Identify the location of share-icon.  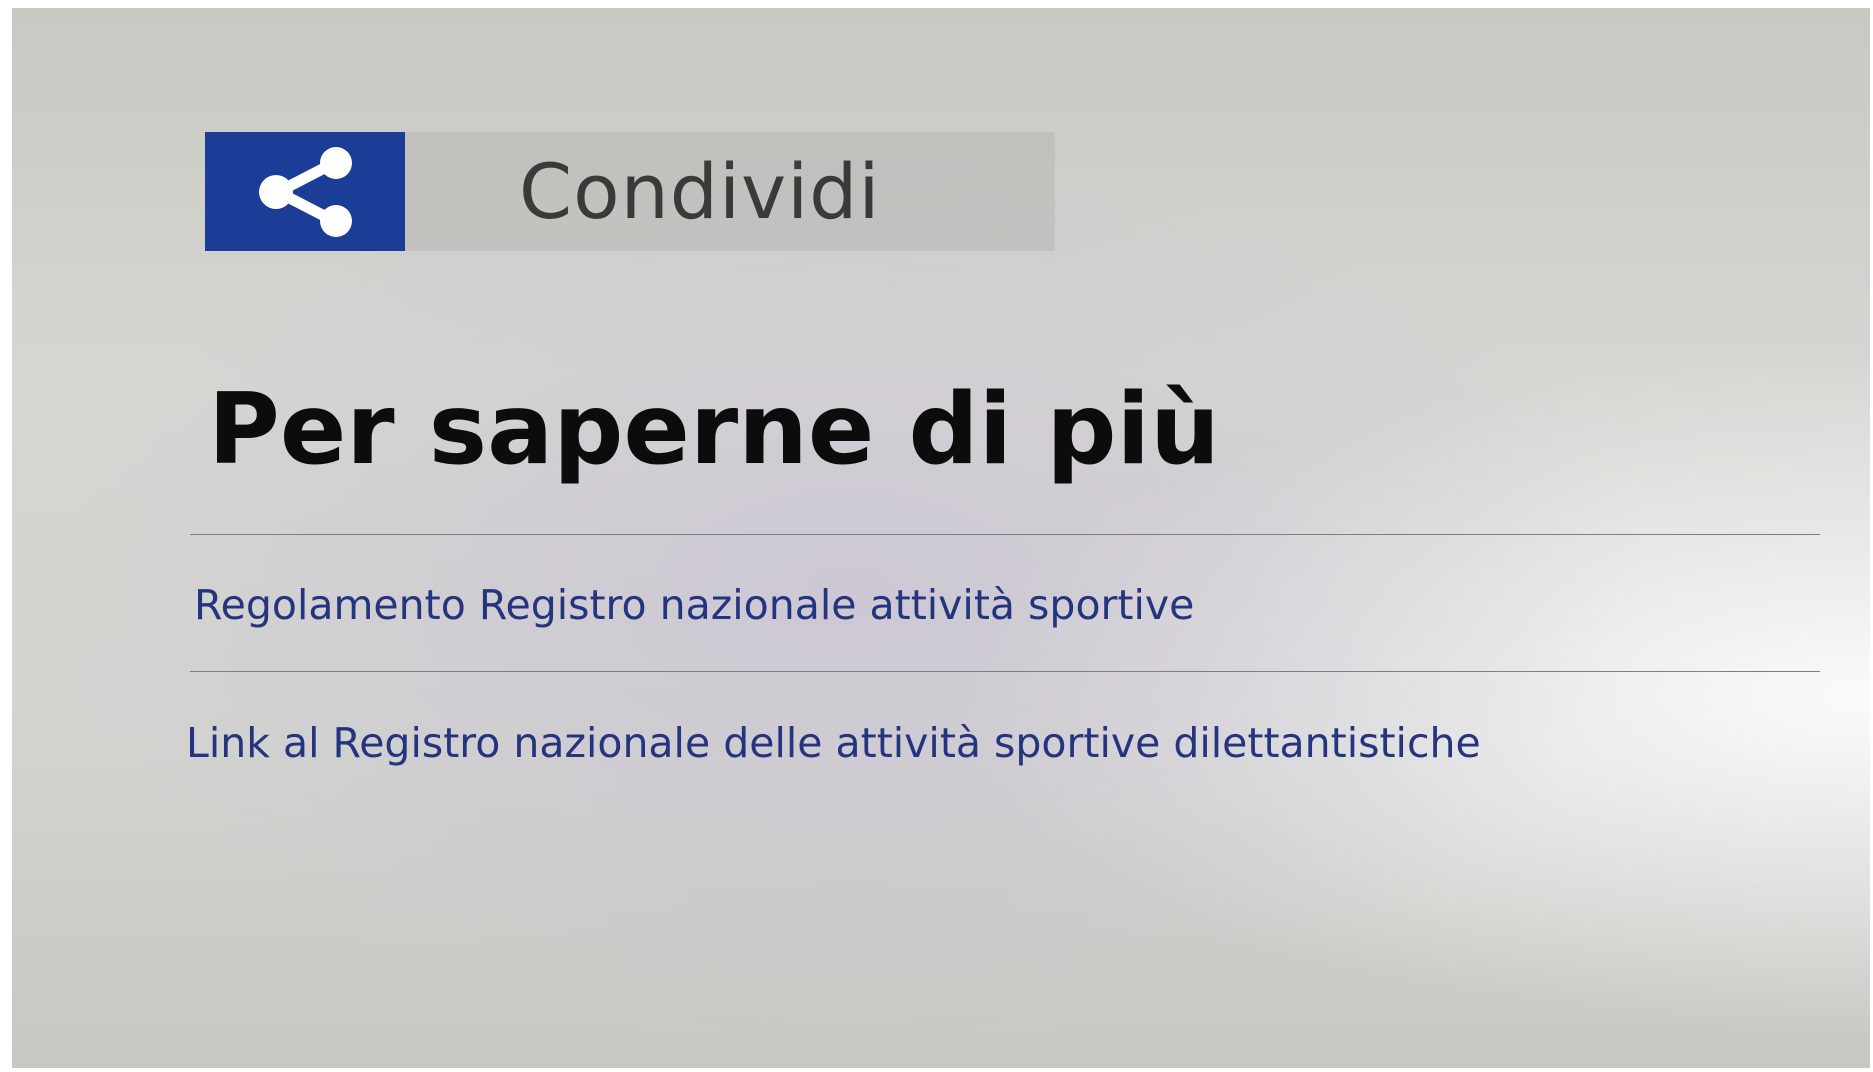
(305, 191).